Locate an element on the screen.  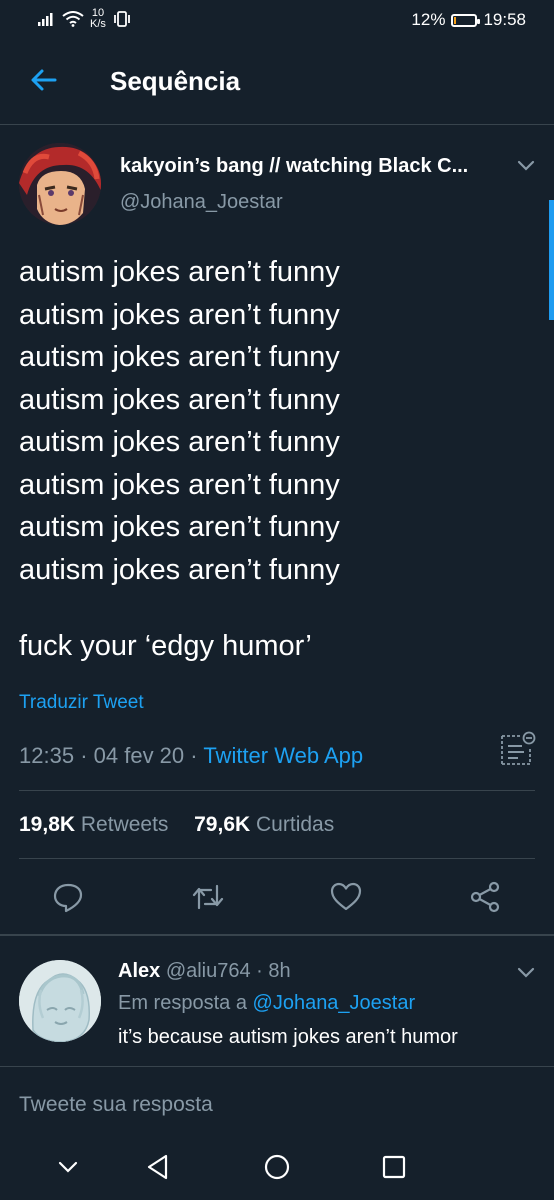
reply-avatar is located at coordinates (60, 1001).